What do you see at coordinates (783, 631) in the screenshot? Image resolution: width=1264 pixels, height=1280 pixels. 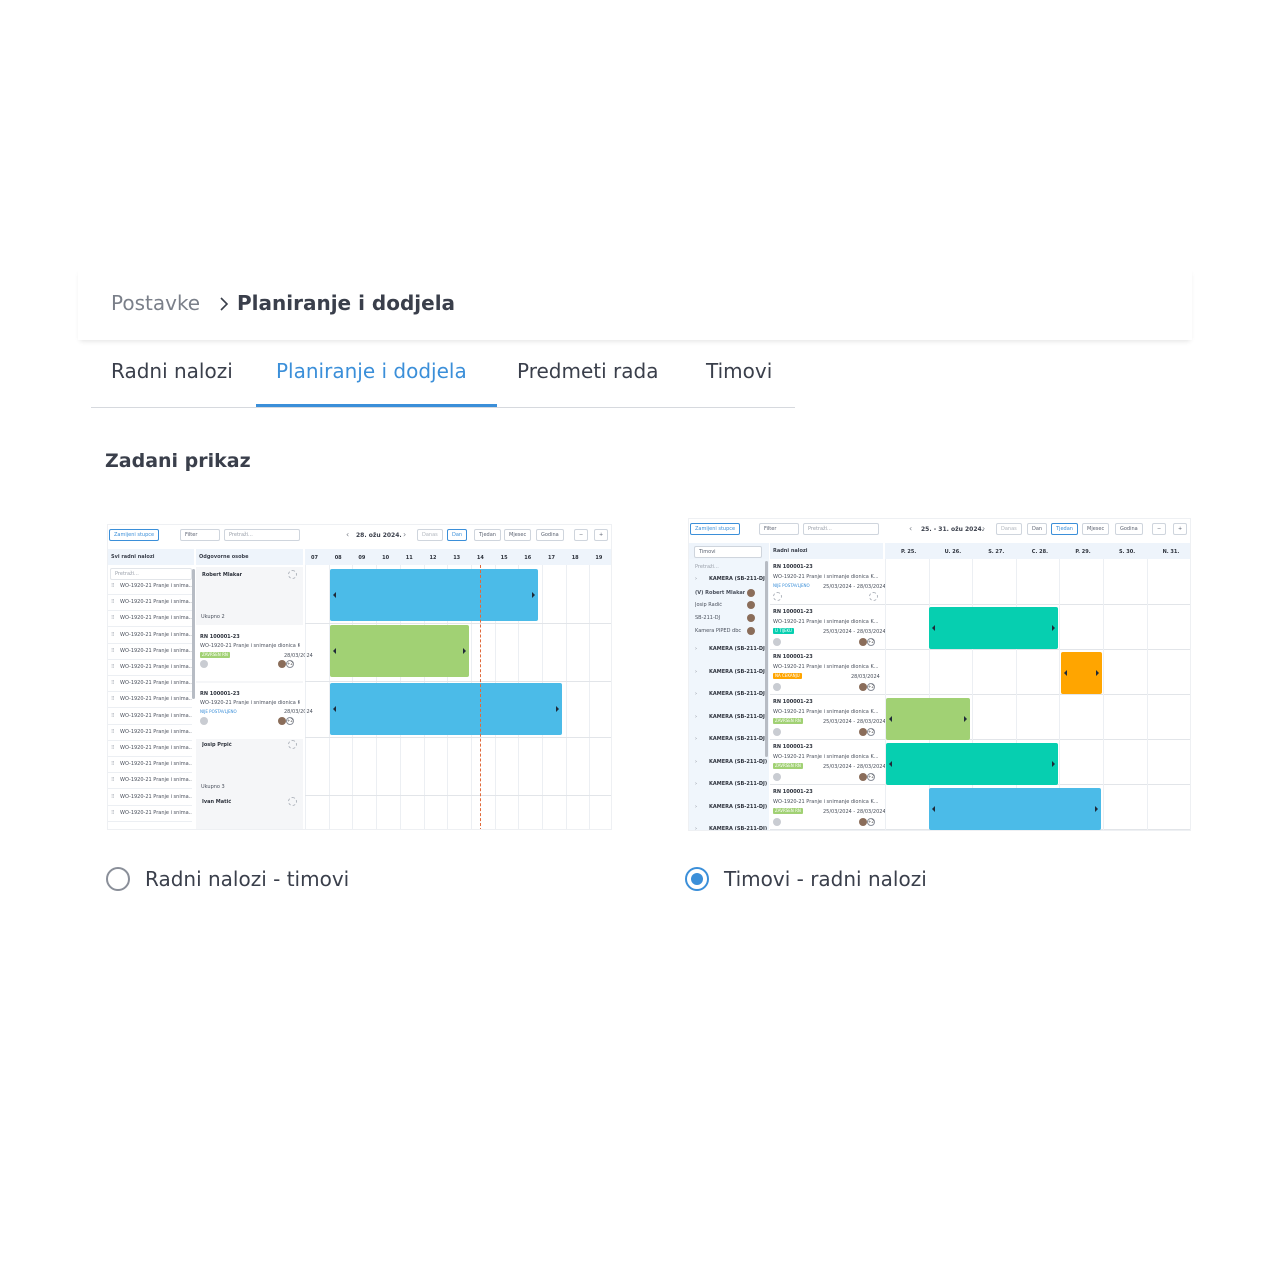 I see `status-badge: U TIJEKU` at bounding box center [783, 631].